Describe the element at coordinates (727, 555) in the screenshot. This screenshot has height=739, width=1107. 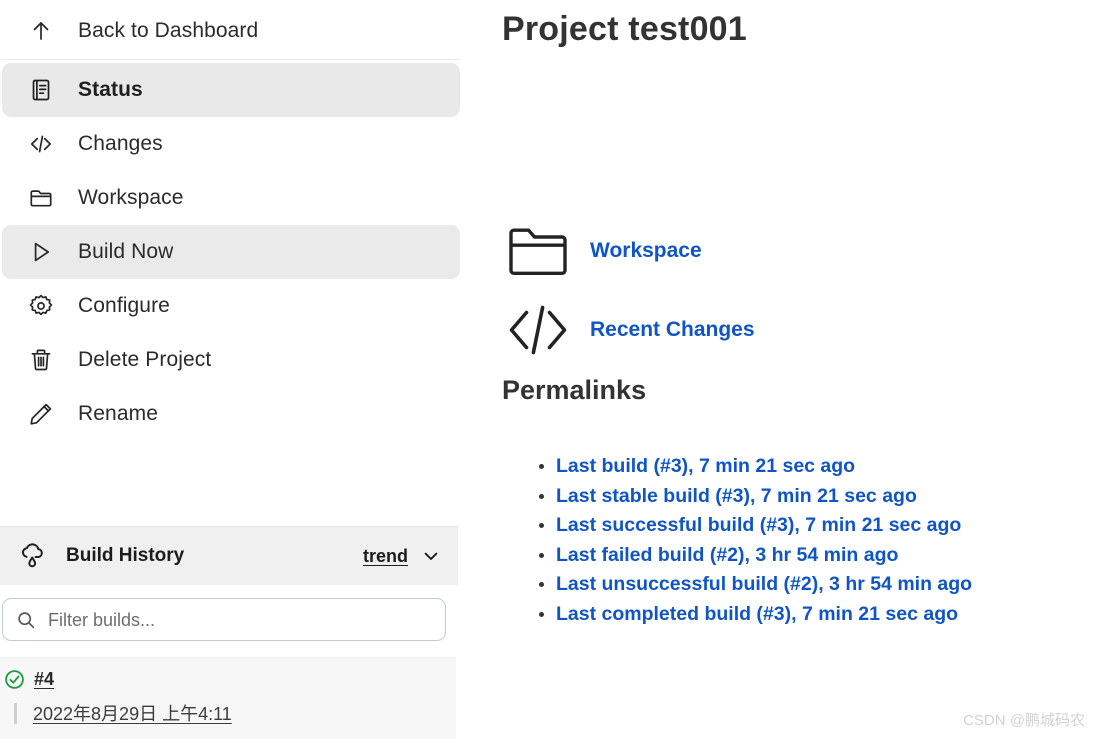
I see `permalink-label: Last failed build (#2), 3 hr 54 min ago` at that location.